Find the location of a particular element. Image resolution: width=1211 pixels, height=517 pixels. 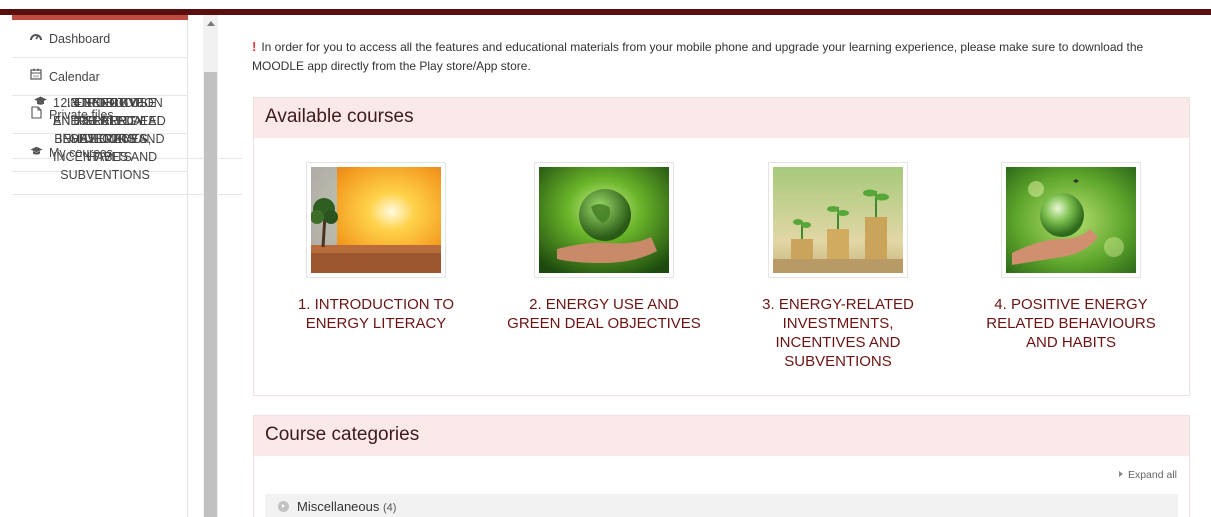

hand-glass-globe-image is located at coordinates (1071, 220).